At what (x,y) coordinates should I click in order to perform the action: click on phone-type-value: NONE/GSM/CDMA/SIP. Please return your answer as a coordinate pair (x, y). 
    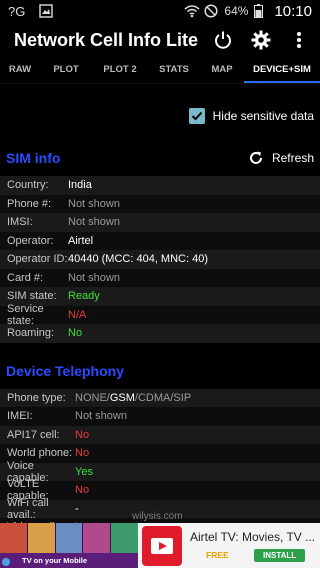
    Looking at the image, I should click on (133, 398).